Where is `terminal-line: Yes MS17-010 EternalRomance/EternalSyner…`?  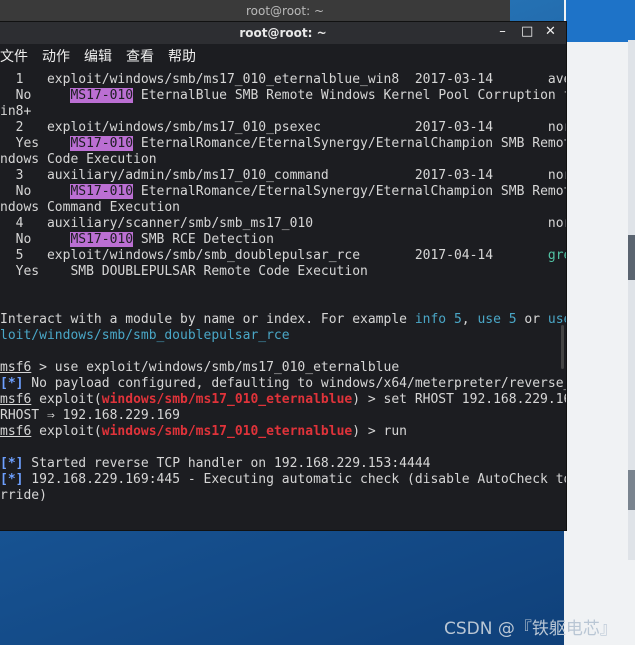
terminal-line: Yes MS17-010 EternalRomance/EternalSyner… is located at coordinates (283, 144).